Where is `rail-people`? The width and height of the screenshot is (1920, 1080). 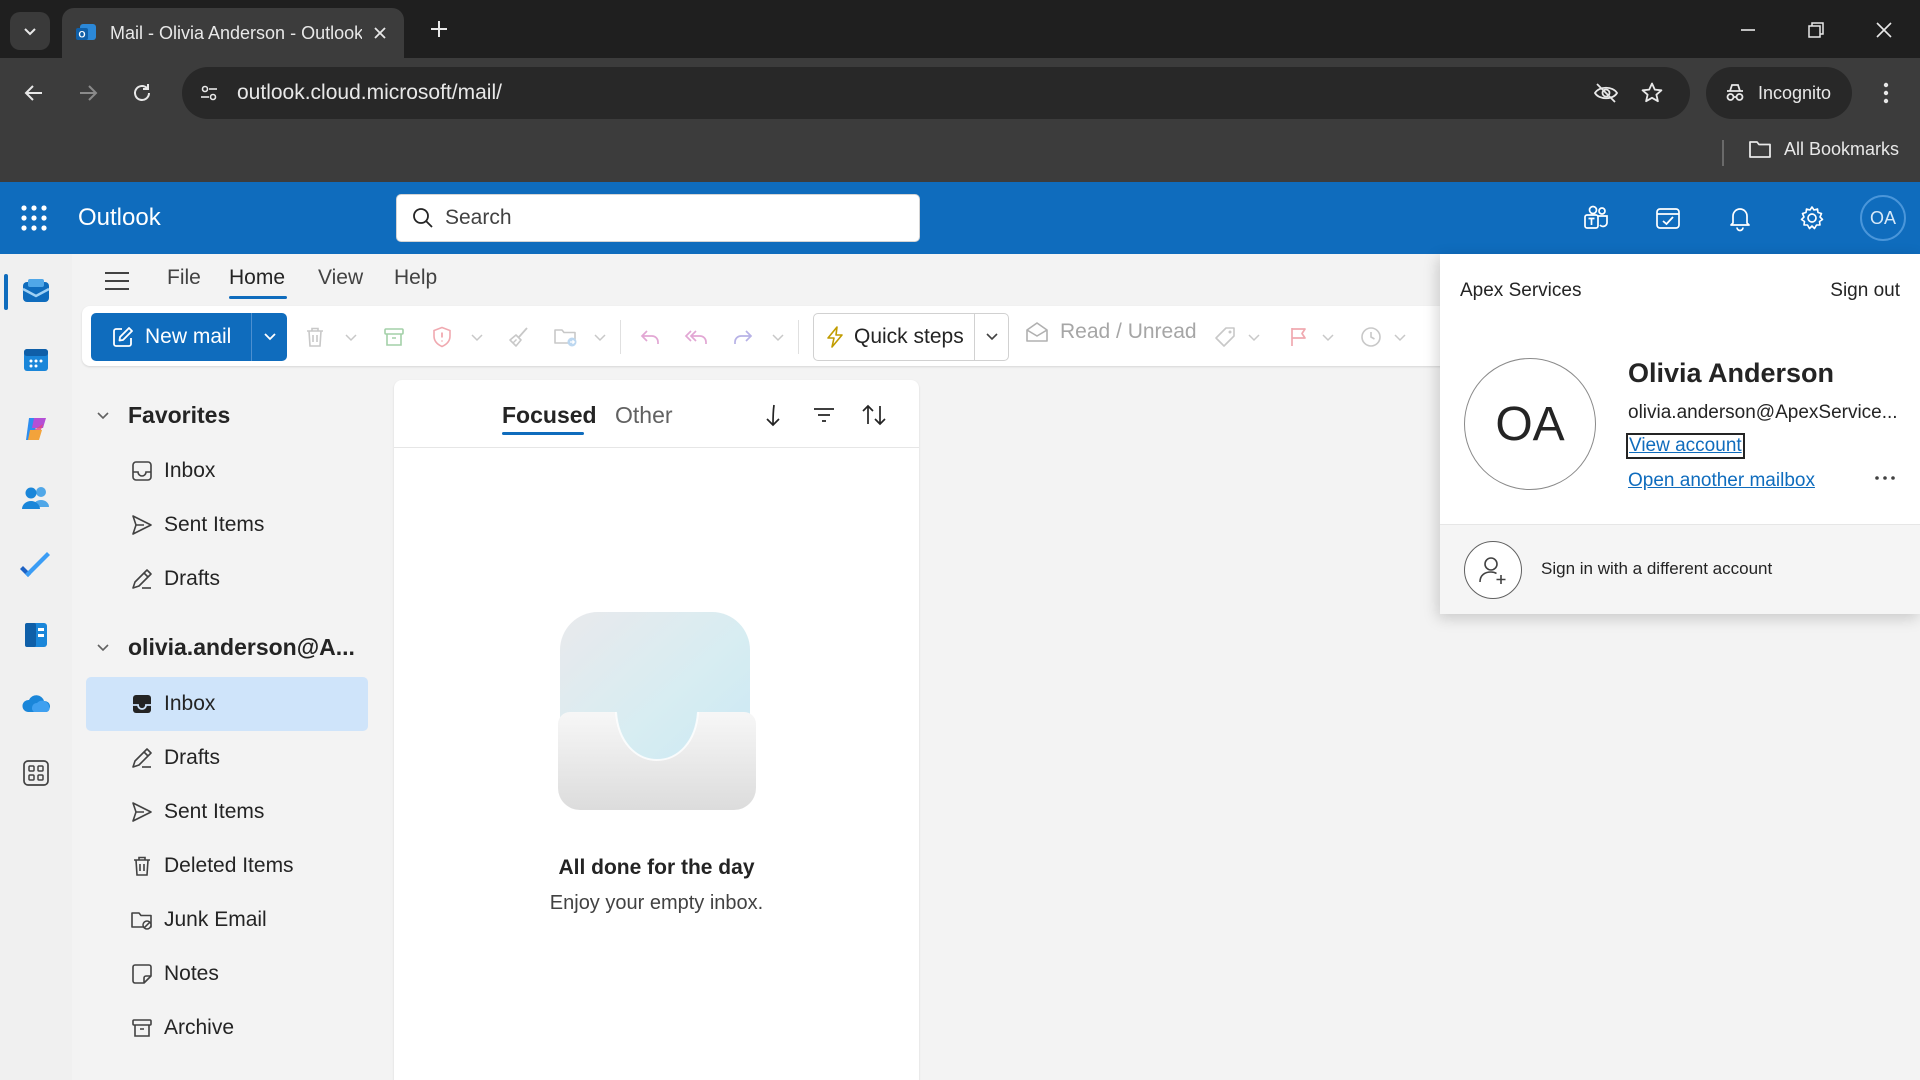 rail-people is located at coordinates (36, 498).